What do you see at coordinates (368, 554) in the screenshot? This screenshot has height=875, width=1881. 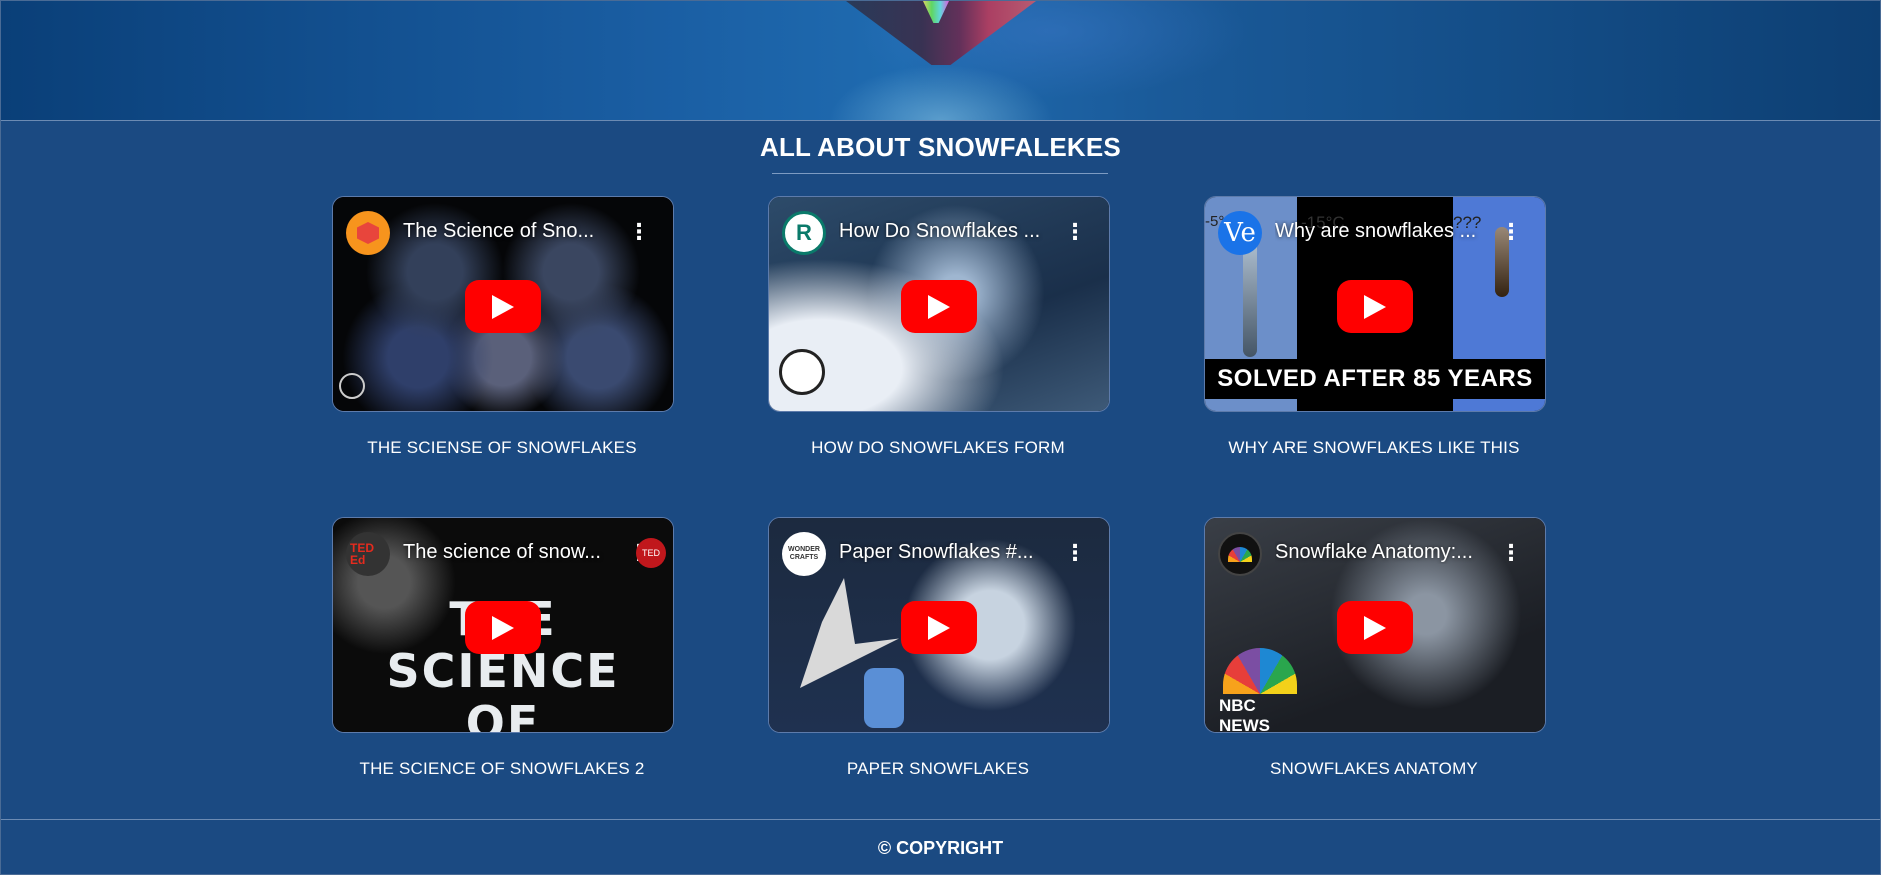 I see `channel-avatar-icon: TED Ed` at bounding box center [368, 554].